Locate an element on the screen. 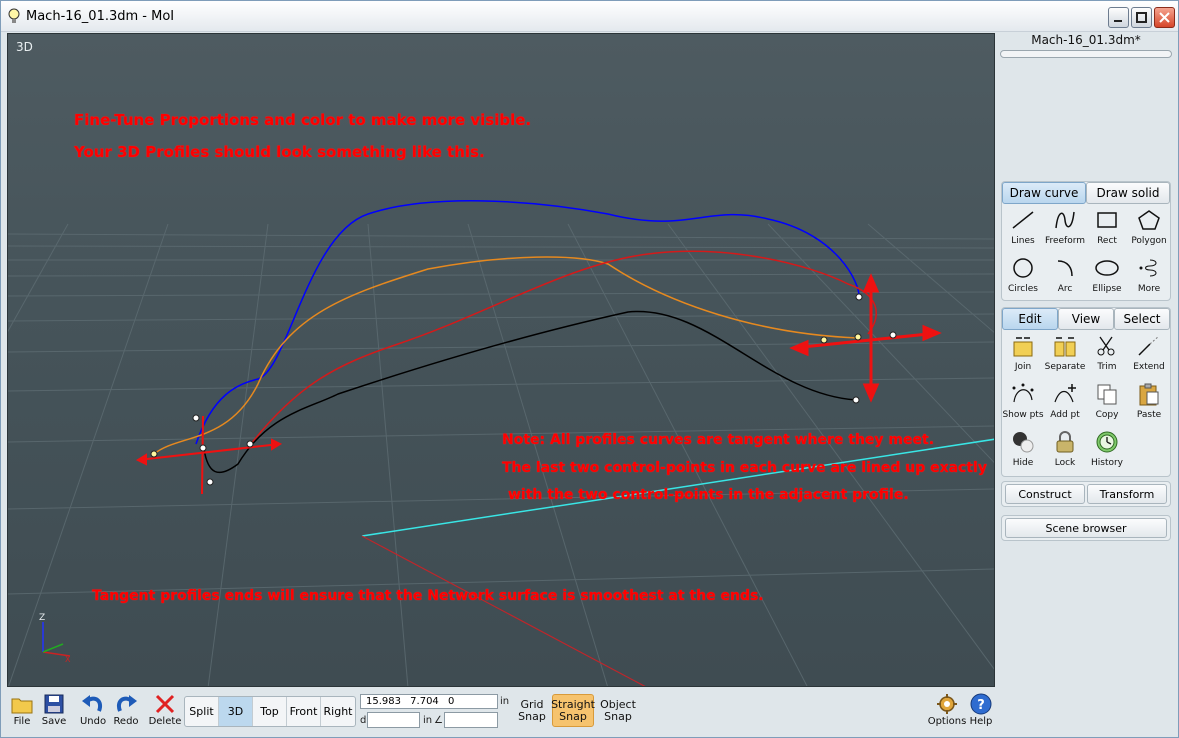 The height and width of the screenshot is (738, 1179). polygon-icon is located at coordinates (1149, 220).